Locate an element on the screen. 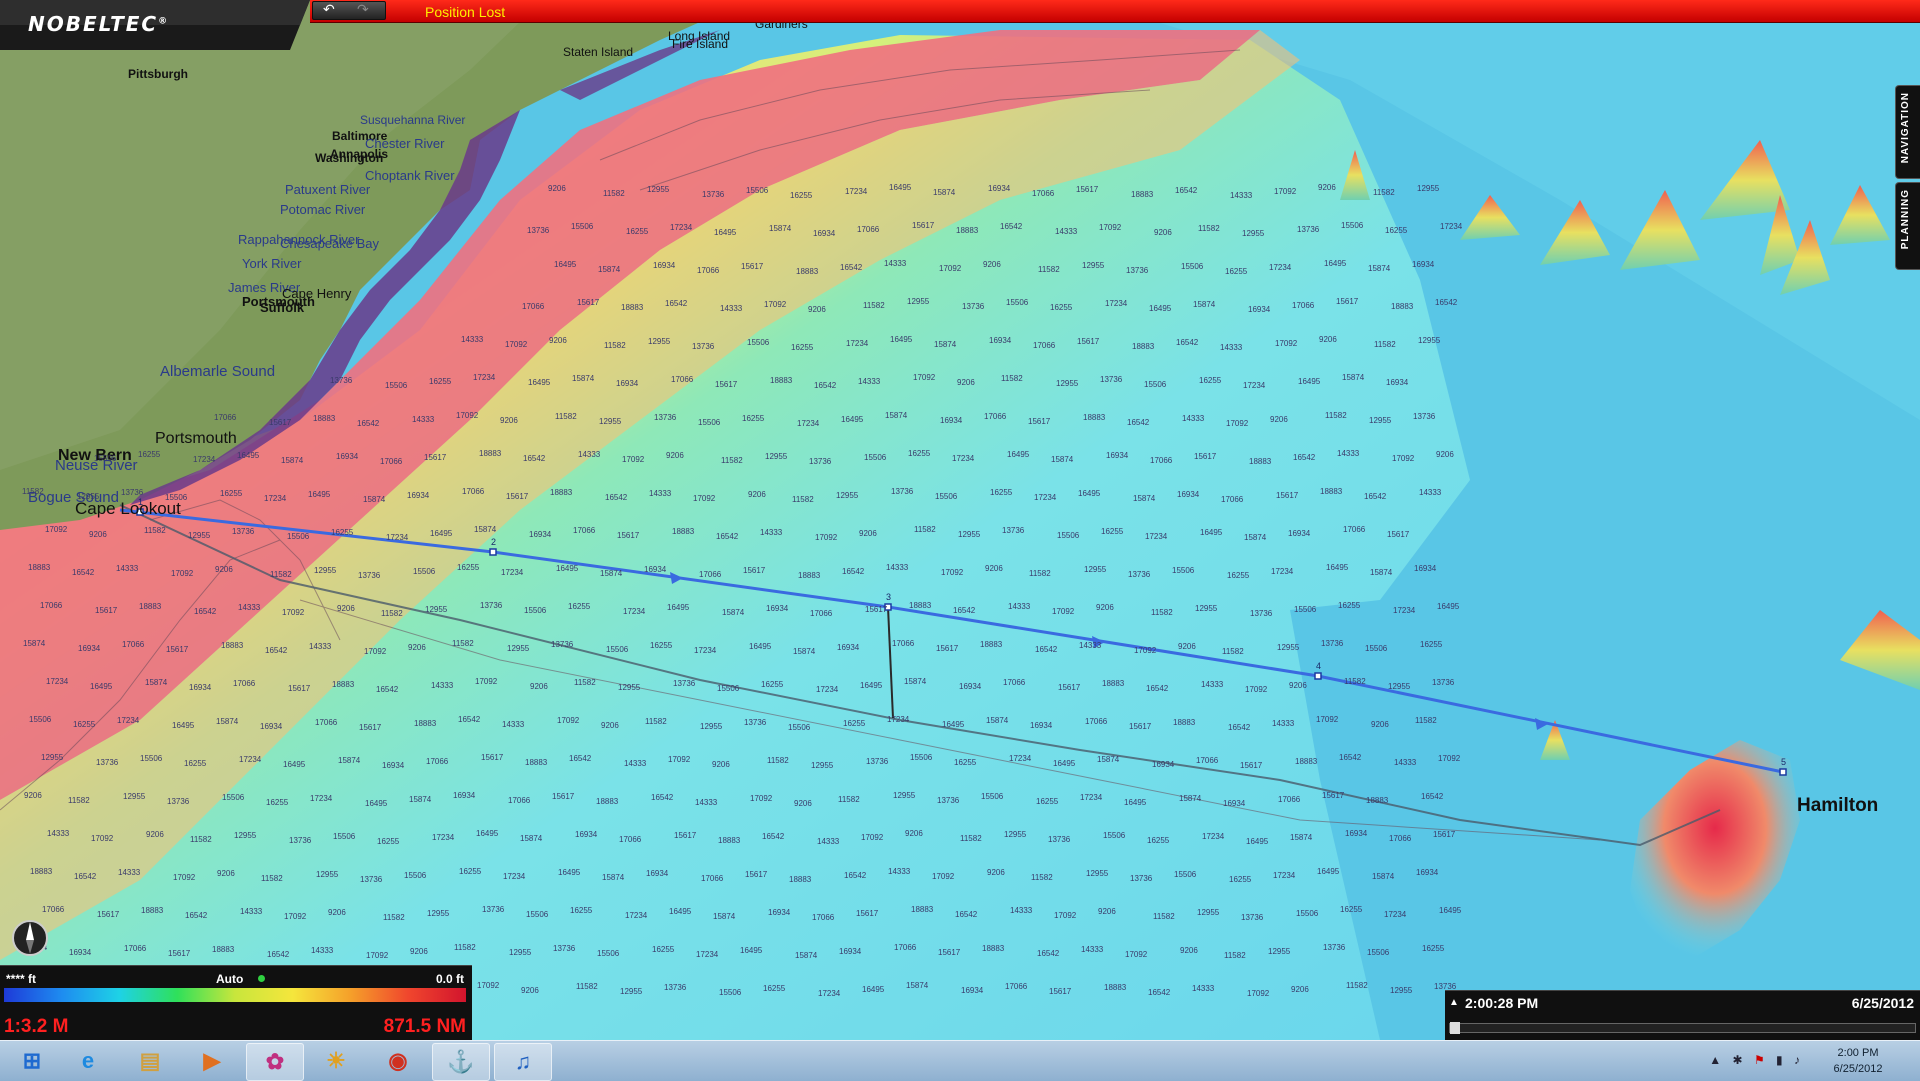 Image resolution: width=1920 pixels, height=1081 pixels. taskbar-button: ✿ is located at coordinates (275, 1062).